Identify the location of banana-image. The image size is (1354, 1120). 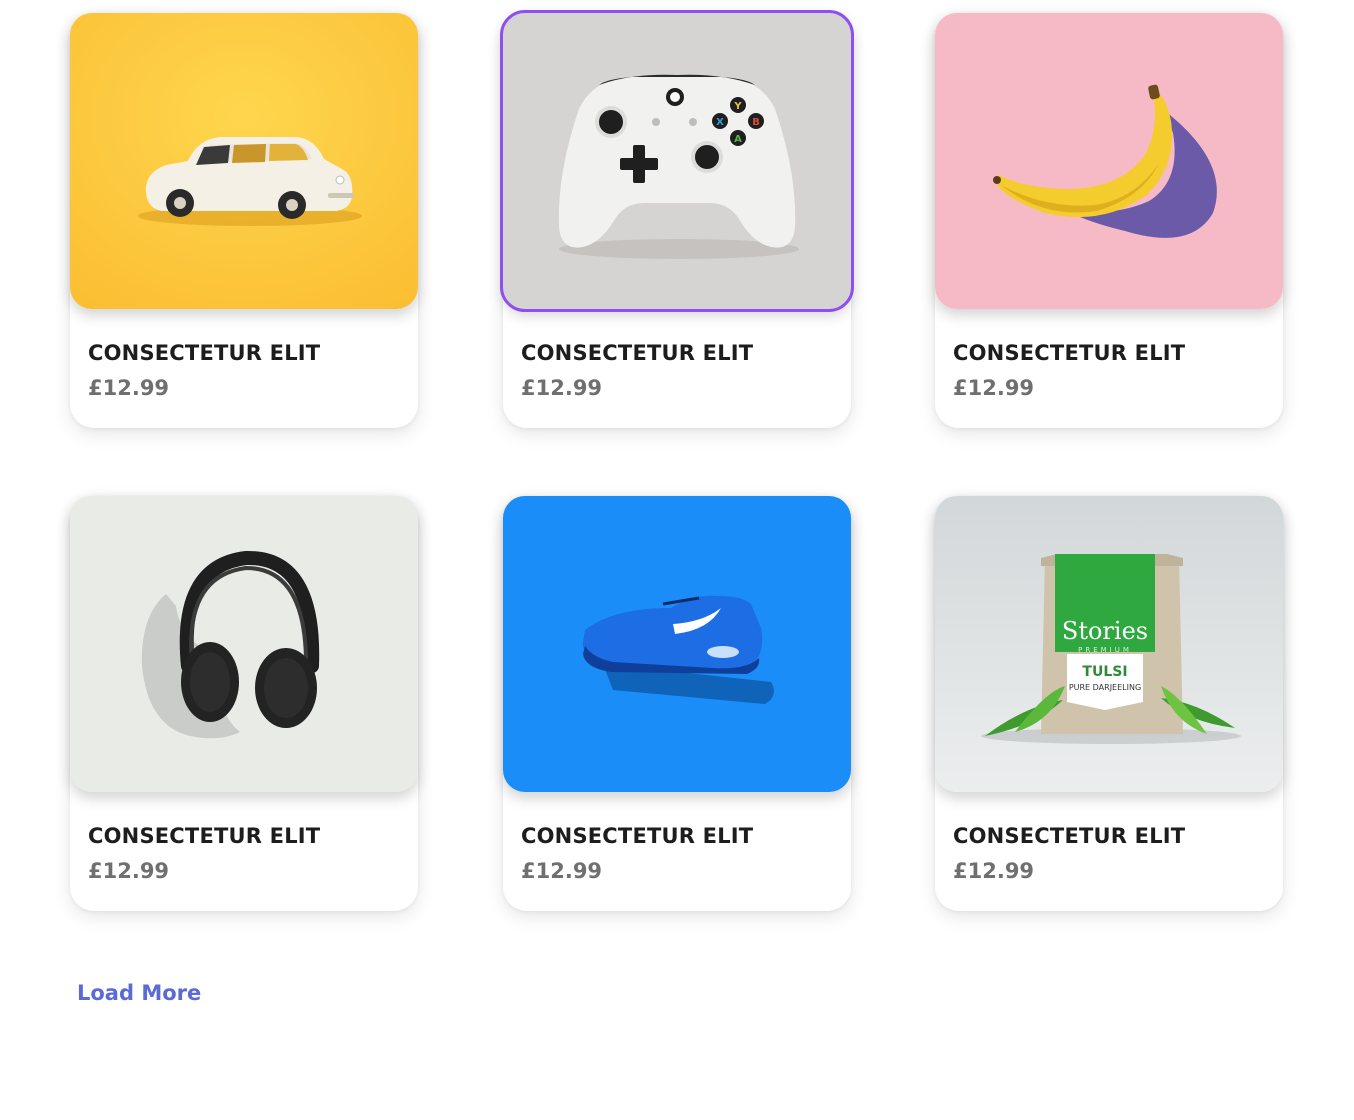
(1109, 161).